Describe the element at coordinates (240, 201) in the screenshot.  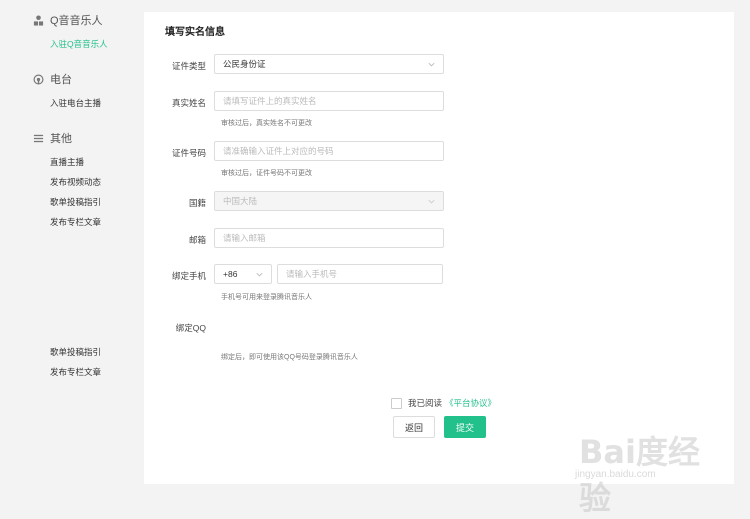
I see `nationality-value: 中国大陆` at that location.